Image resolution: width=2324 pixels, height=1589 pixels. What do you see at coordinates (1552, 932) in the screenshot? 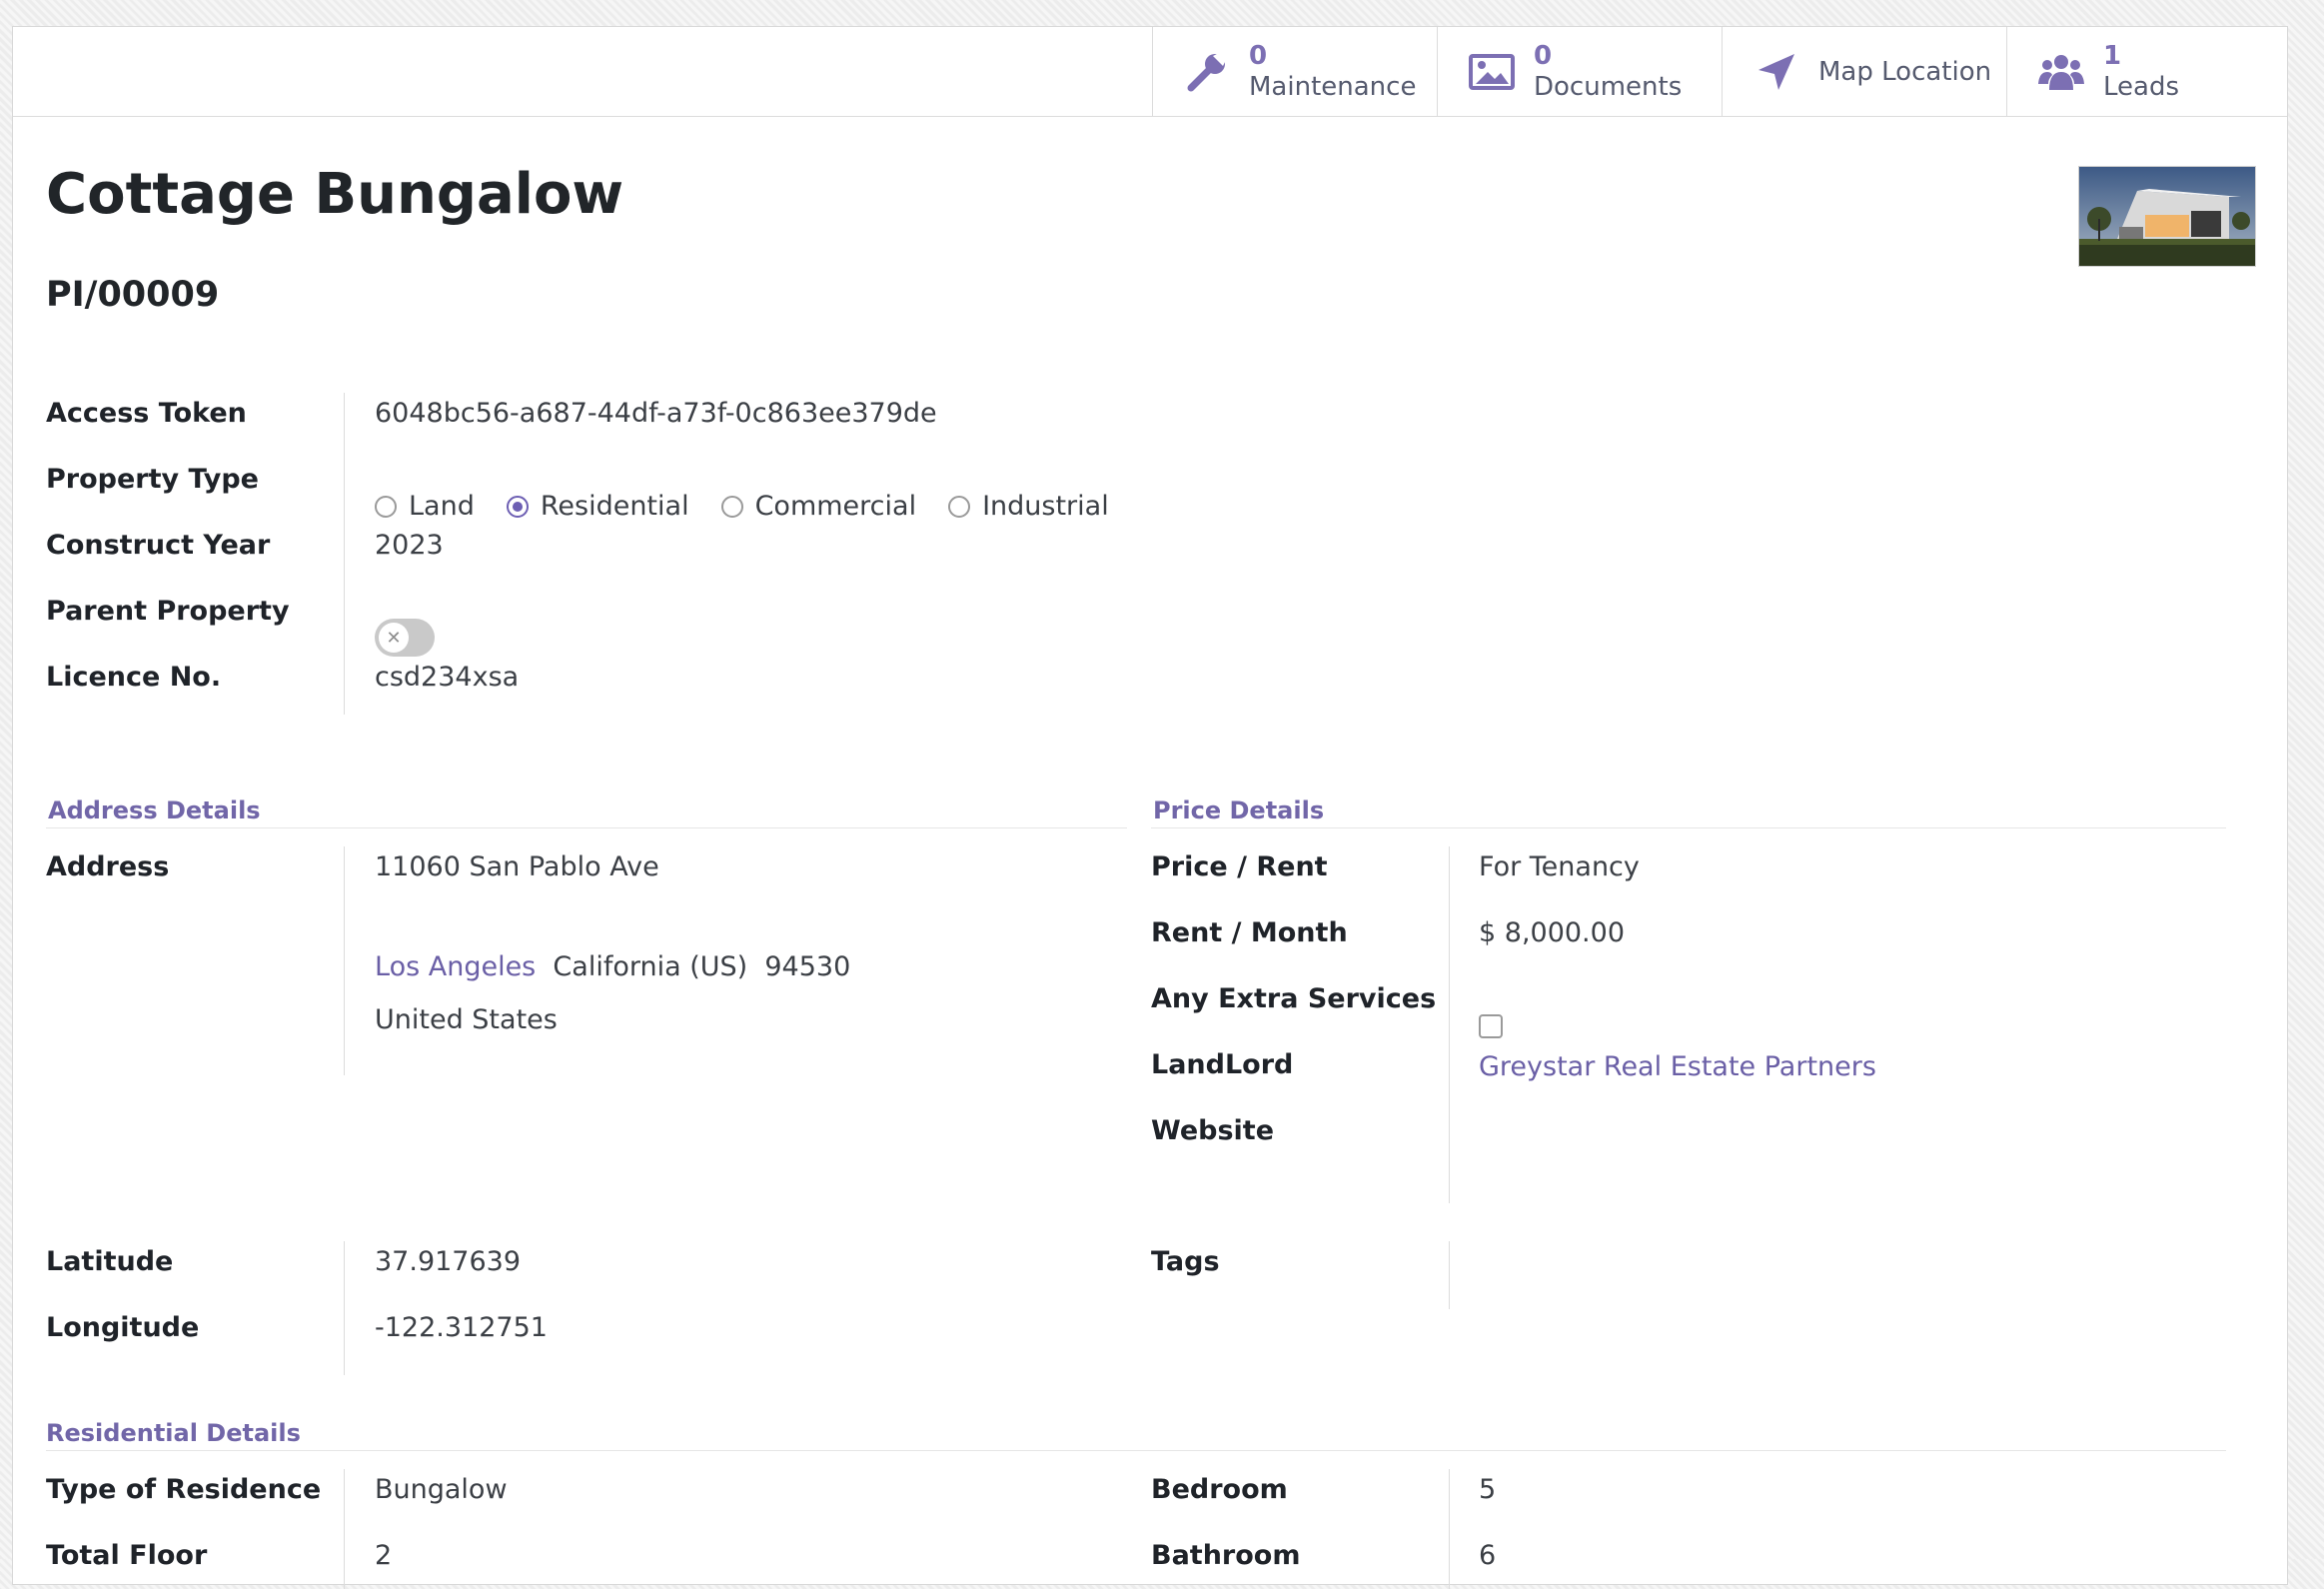
I see `rent-month-value: $ 8,000.00` at bounding box center [1552, 932].